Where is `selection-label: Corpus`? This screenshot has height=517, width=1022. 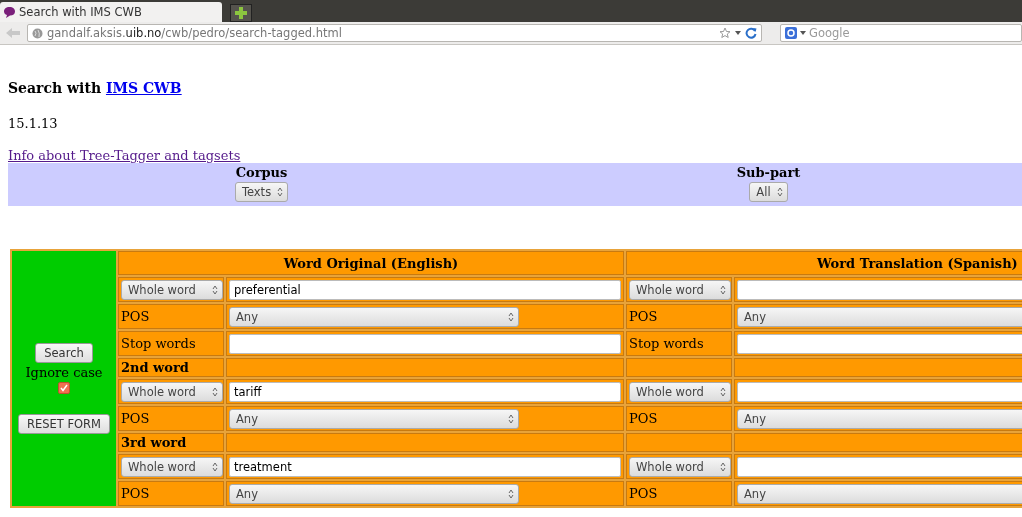
selection-label: Corpus is located at coordinates (261, 172).